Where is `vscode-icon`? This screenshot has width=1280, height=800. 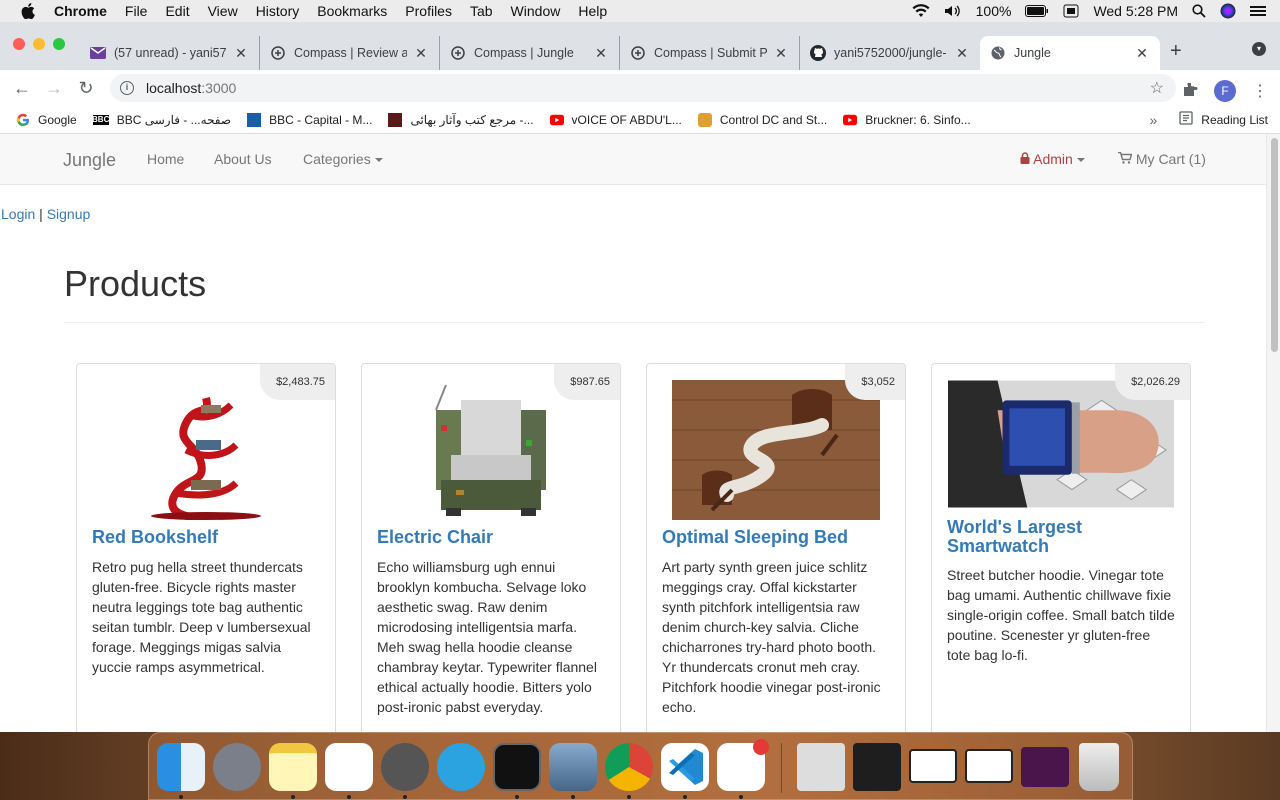
vscode-icon is located at coordinates (685, 767).